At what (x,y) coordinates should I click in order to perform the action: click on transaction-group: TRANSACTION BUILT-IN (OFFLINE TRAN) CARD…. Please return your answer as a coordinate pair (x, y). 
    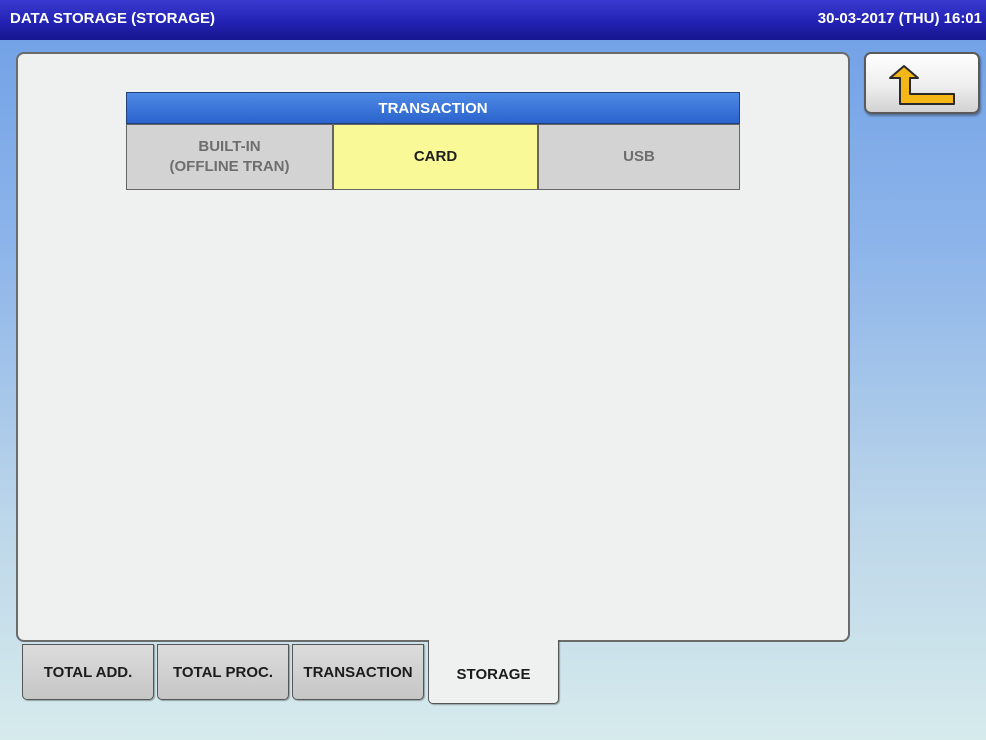
    Looking at the image, I should click on (433, 141).